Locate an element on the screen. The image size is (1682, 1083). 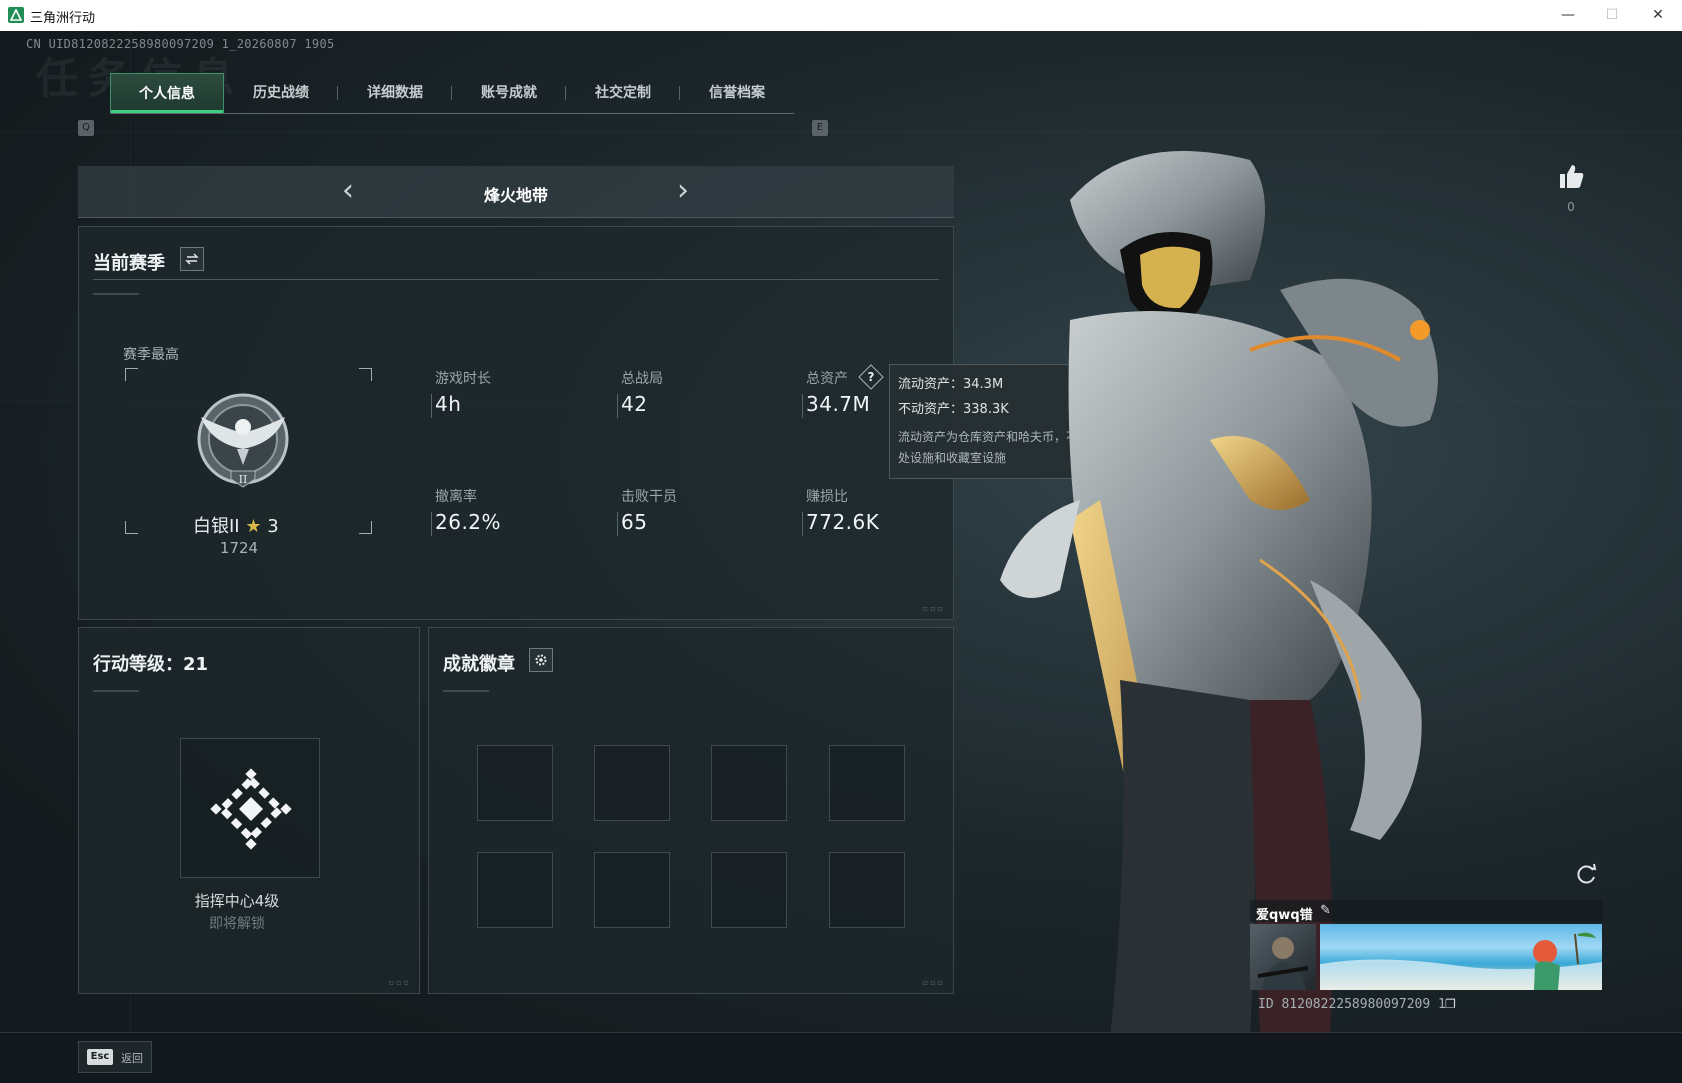
stat-extract-rate: 撤离率 26.2% is located at coordinates (508, 511).